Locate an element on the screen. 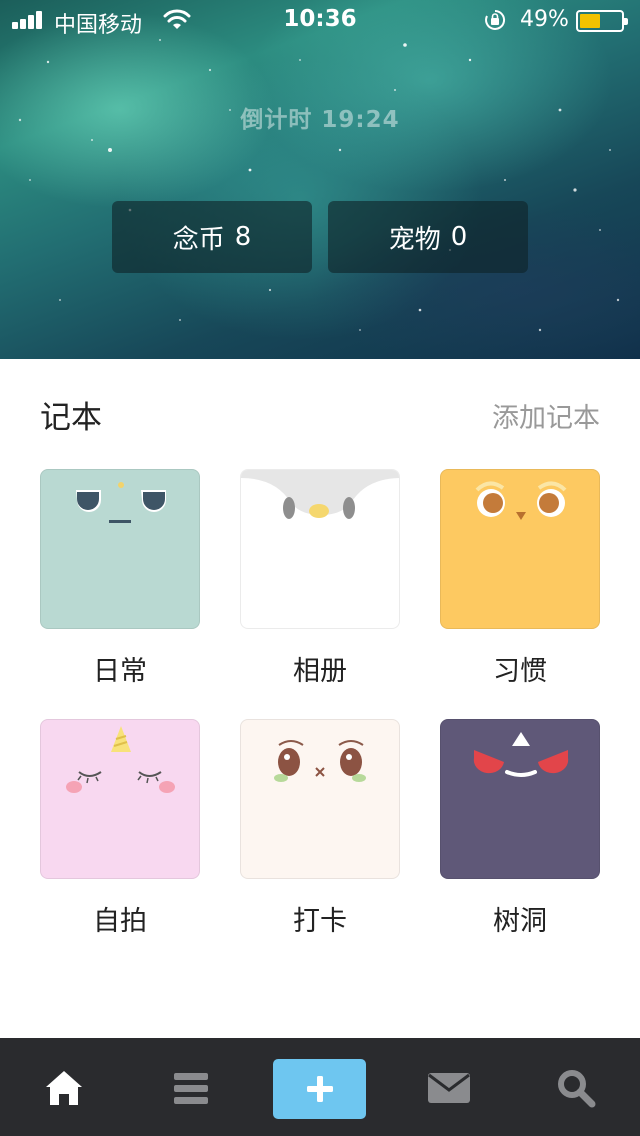 The width and height of the screenshot is (640, 1136). shy-face-icon is located at coordinates (320, 761).